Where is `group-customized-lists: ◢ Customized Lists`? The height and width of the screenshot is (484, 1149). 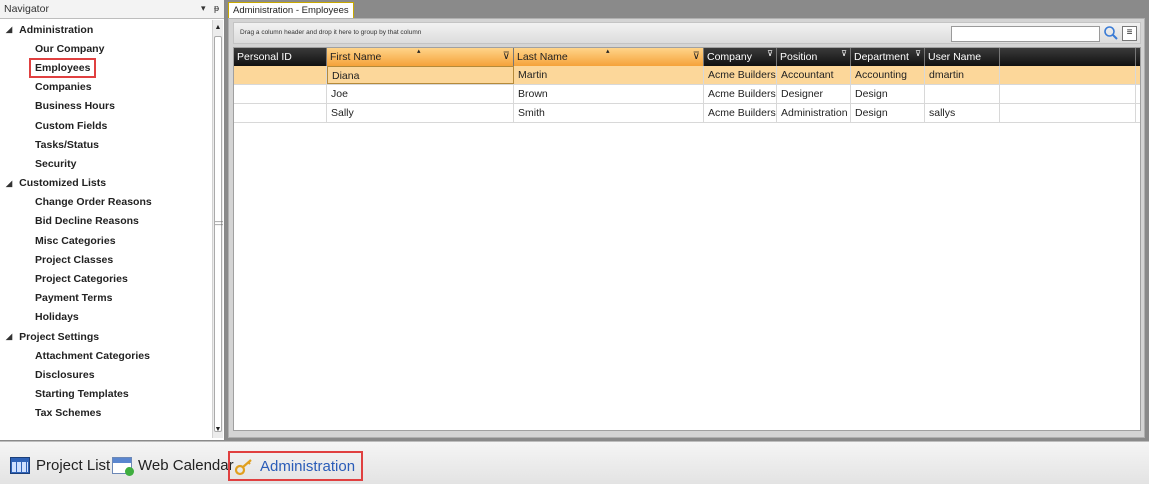
group-customized-lists: ◢ Customized Lists is located at coordinates (106, 183).